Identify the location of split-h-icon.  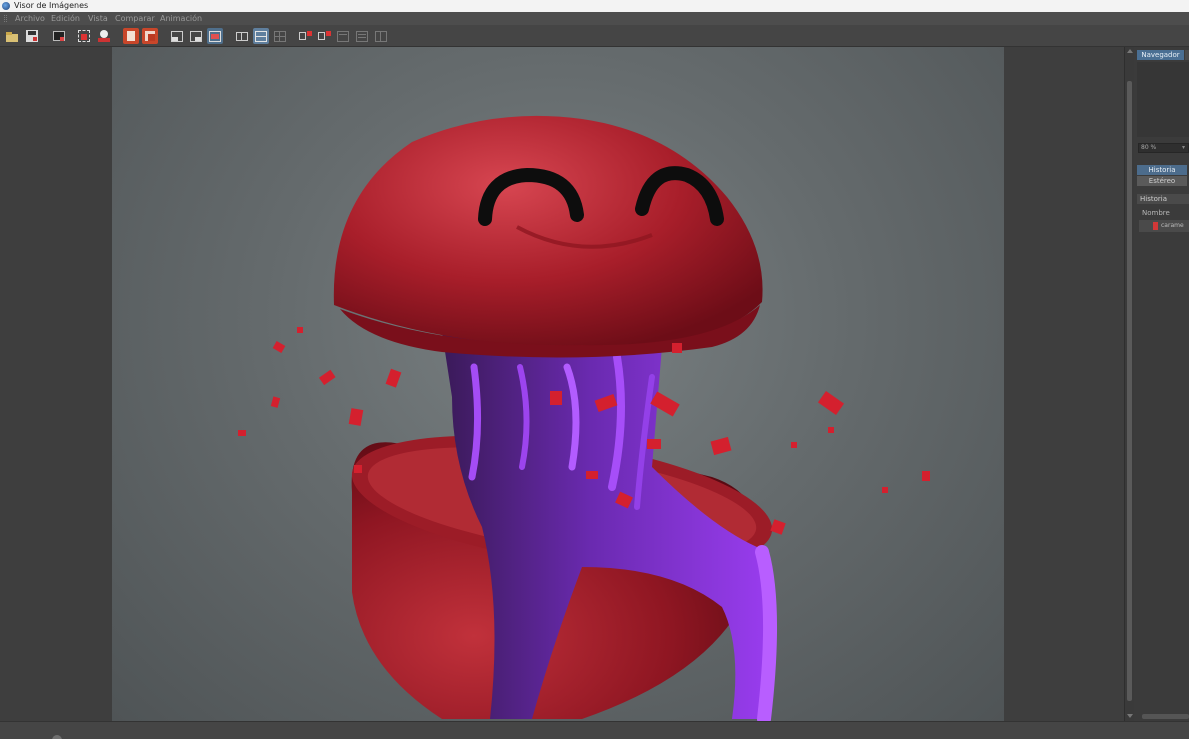
(242, 36).